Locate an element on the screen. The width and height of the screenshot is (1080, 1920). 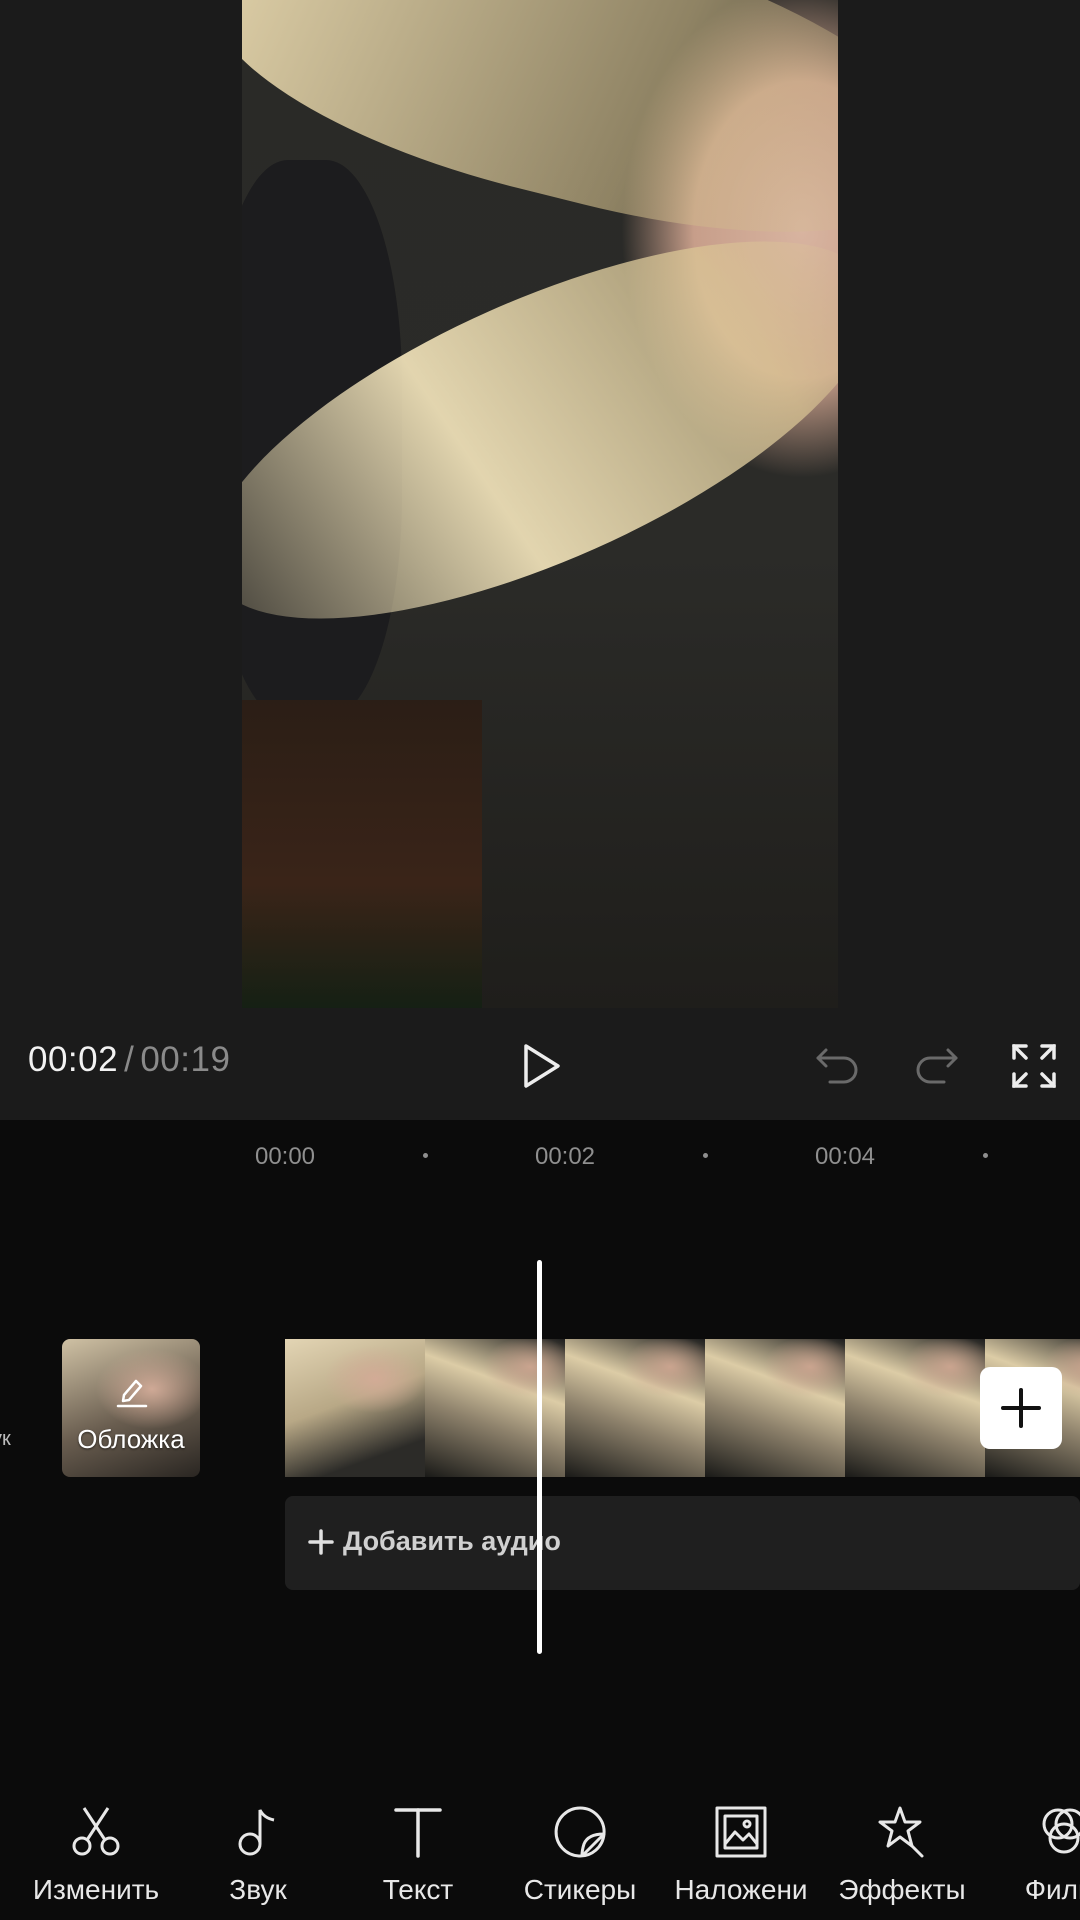
add-clip-button is located at coordinates (1021, 1408).